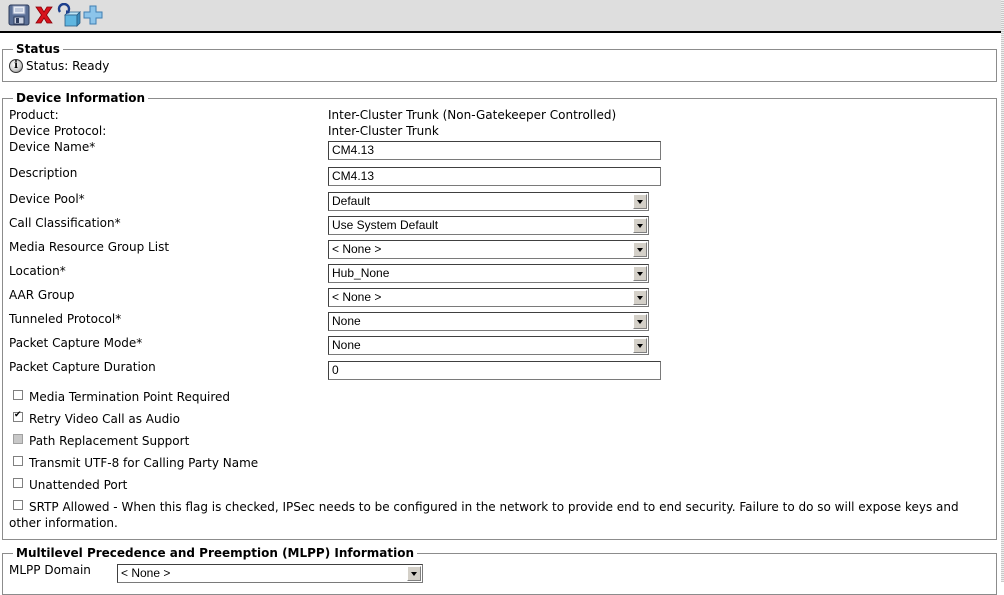  Describe the element at coordinates (383, 131) in the screenshot. I see `device-protocol-value: Inter-Cluster Trunk` at that location.